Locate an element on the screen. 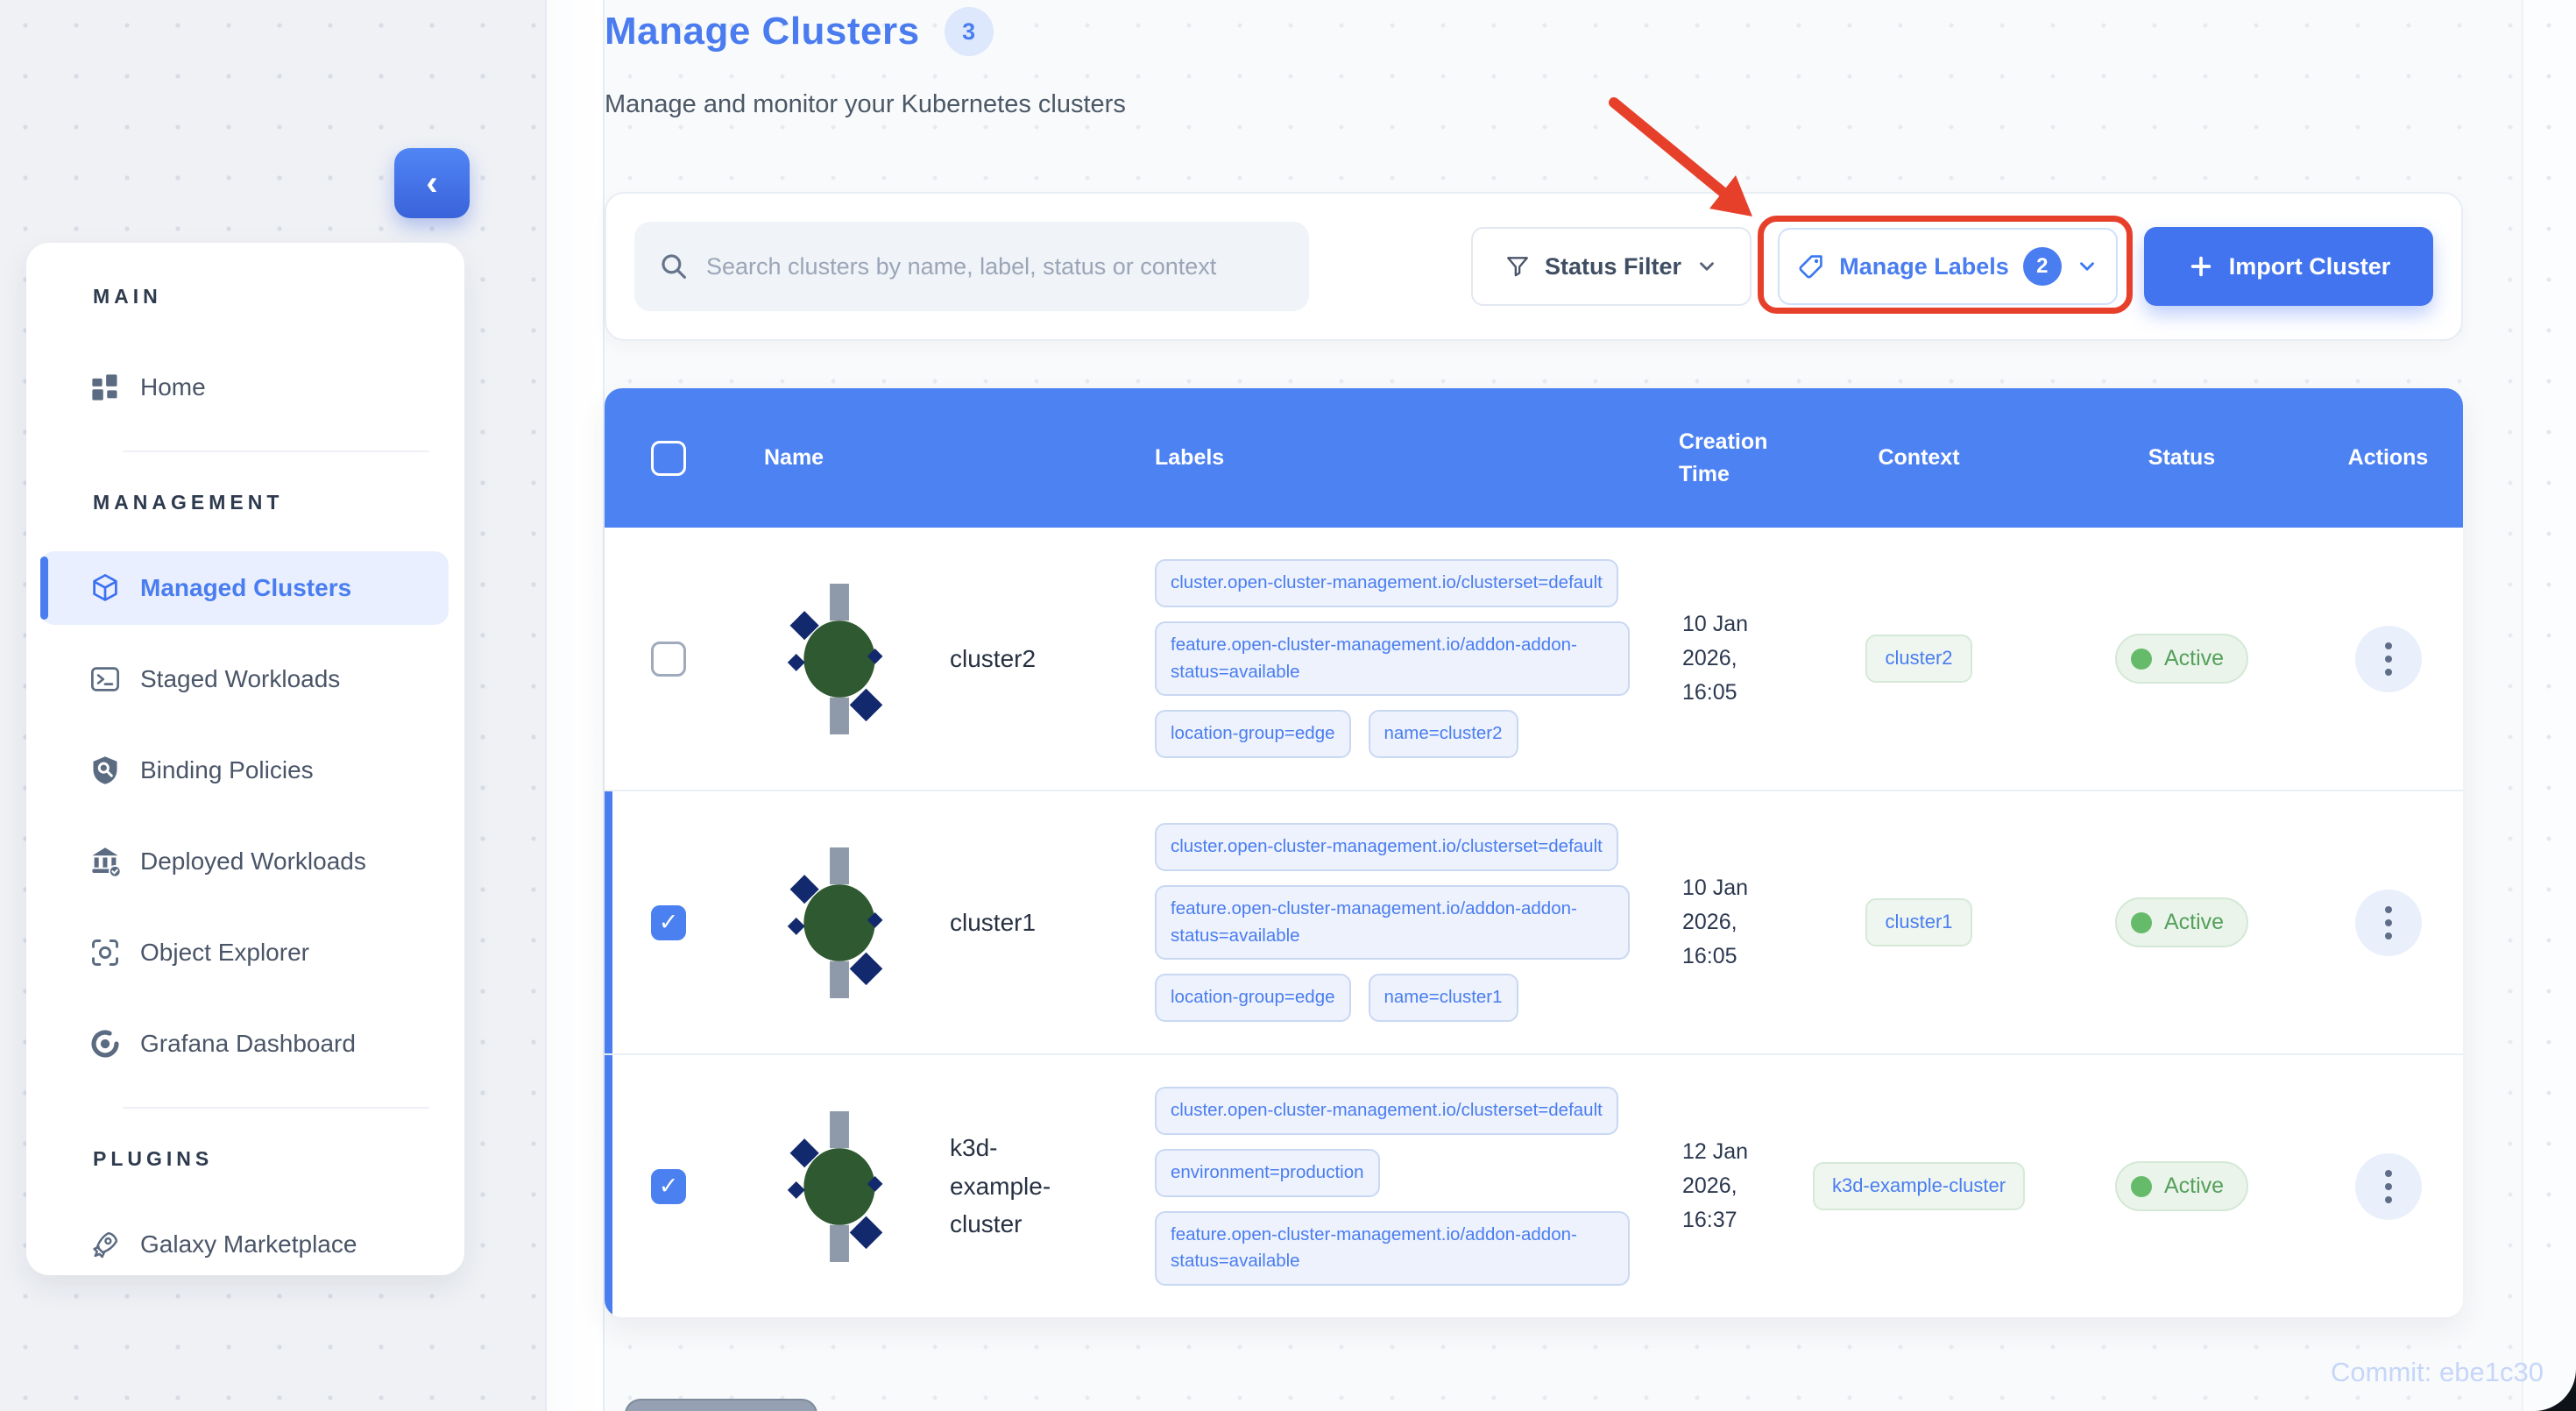 This screenshot has width=2576, height=1411. column-header-actions: Actions is located at coordinates (2388, 458).